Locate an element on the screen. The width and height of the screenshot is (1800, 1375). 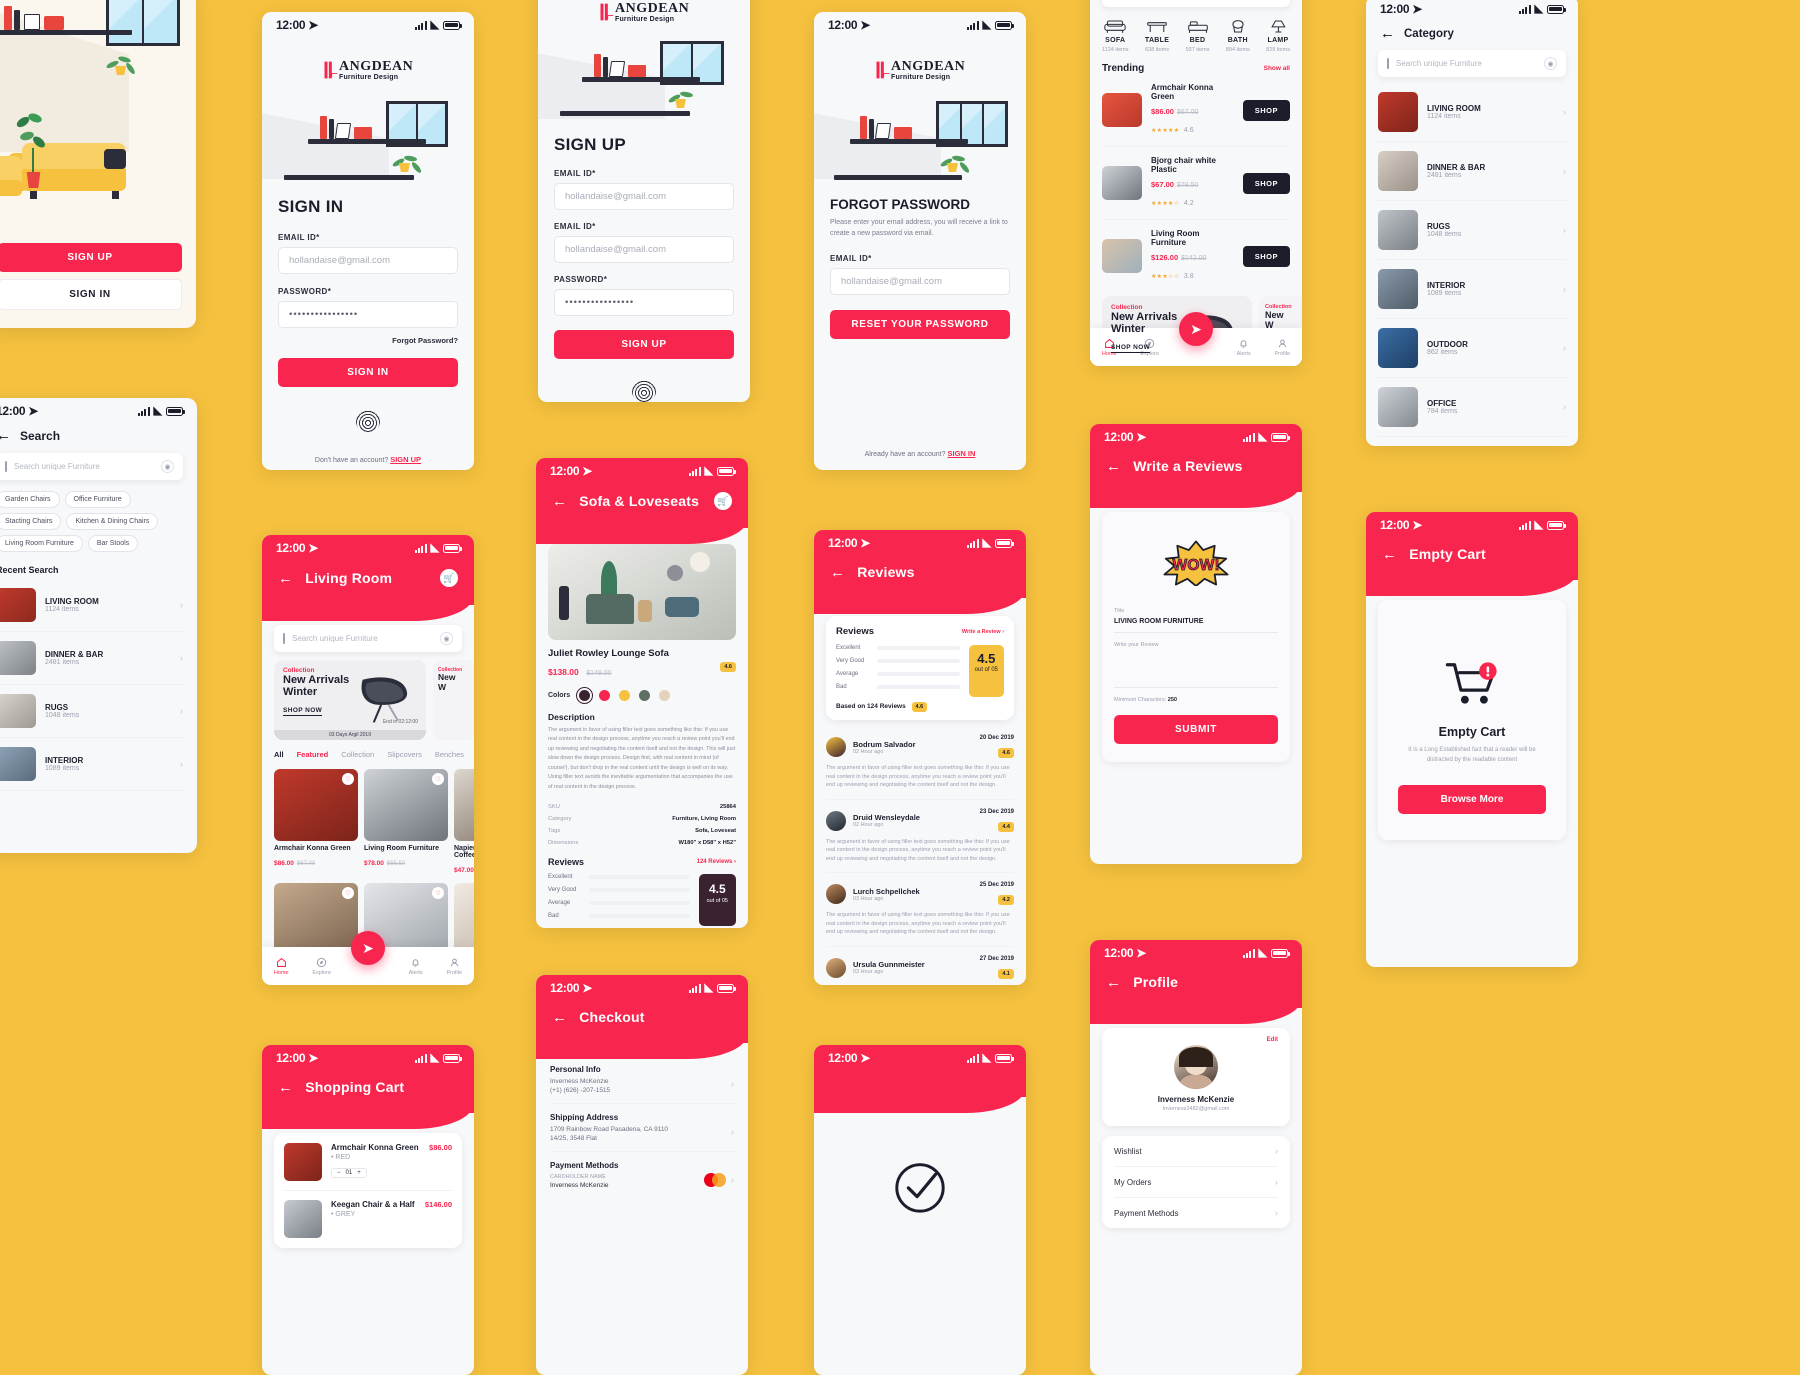
tab-slipcovers: Slipcovers is located at coordinates (404, 754).